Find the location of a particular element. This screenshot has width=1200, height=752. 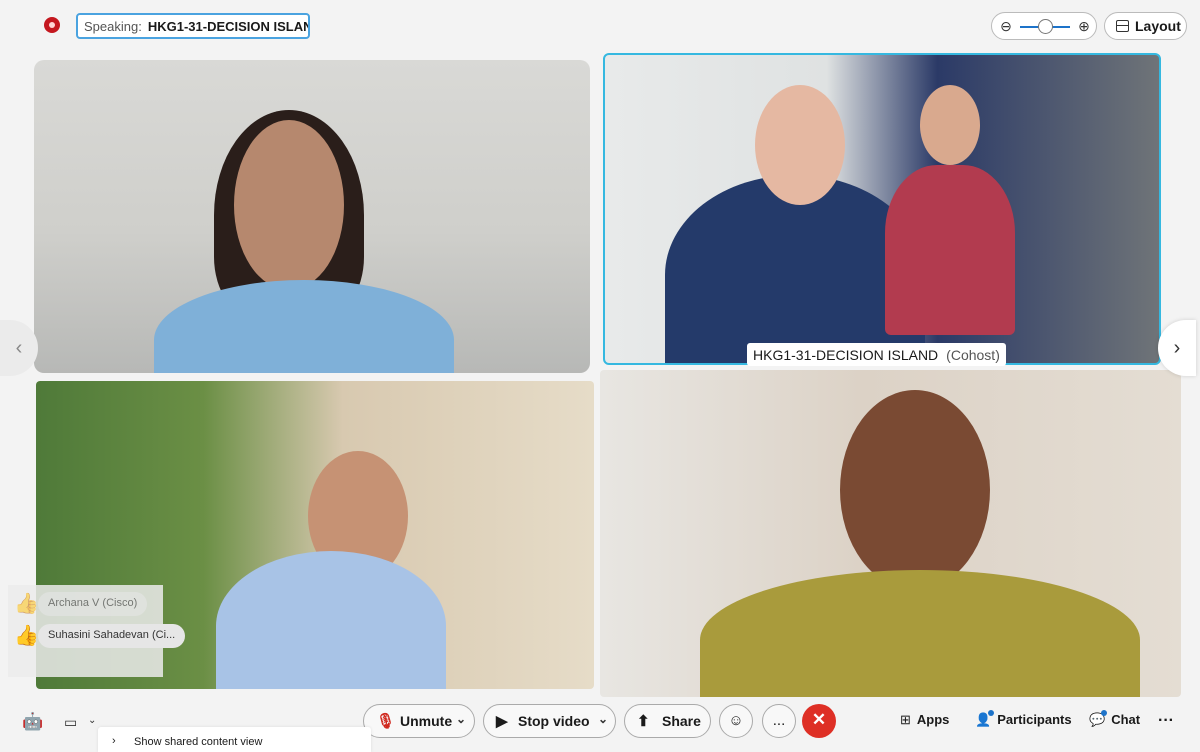

chevron-left-icon: ‹ is located at coordinates (19, 348).